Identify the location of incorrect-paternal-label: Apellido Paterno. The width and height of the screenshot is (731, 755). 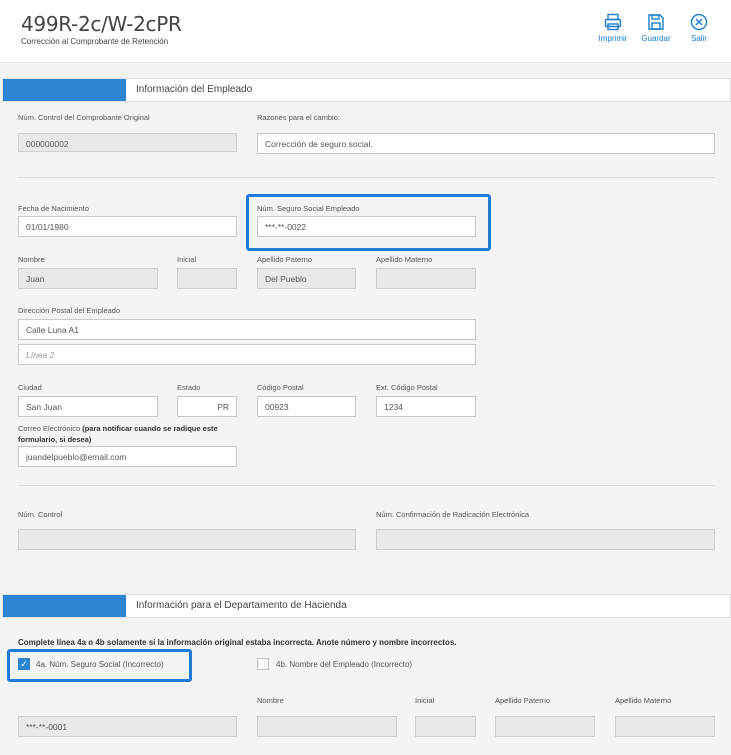
(523, 700).